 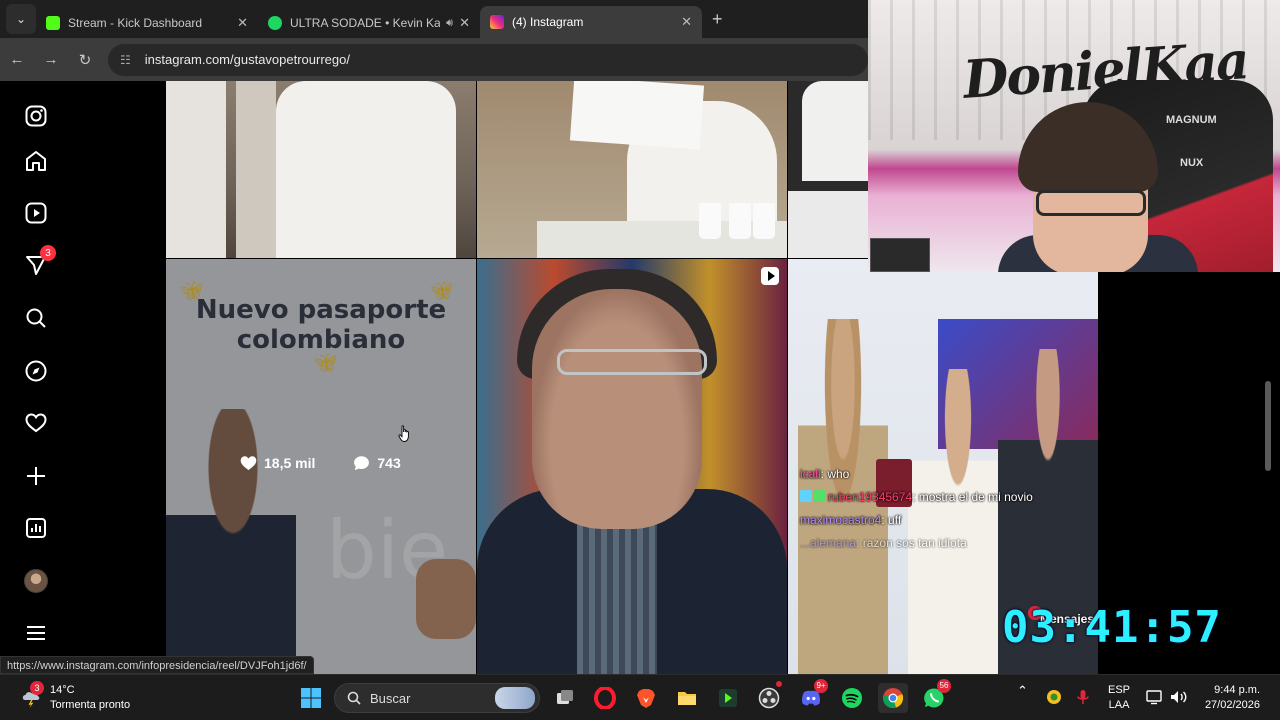 I want to click on heart-icon, so click(x=248, y=463).